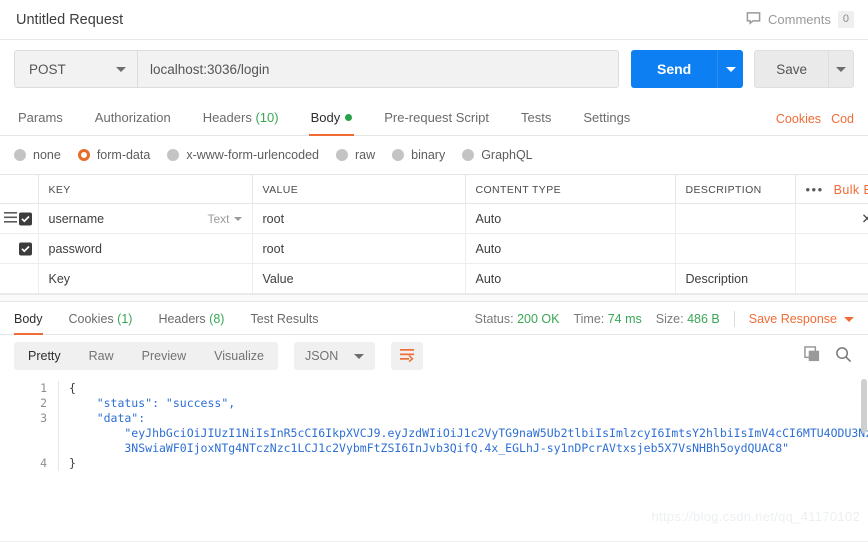 This screenshot has height=542, width=868. Describe the element at coordinates (800, 20) in the screenshot. I see `comments-button: Comments 0` at that location.